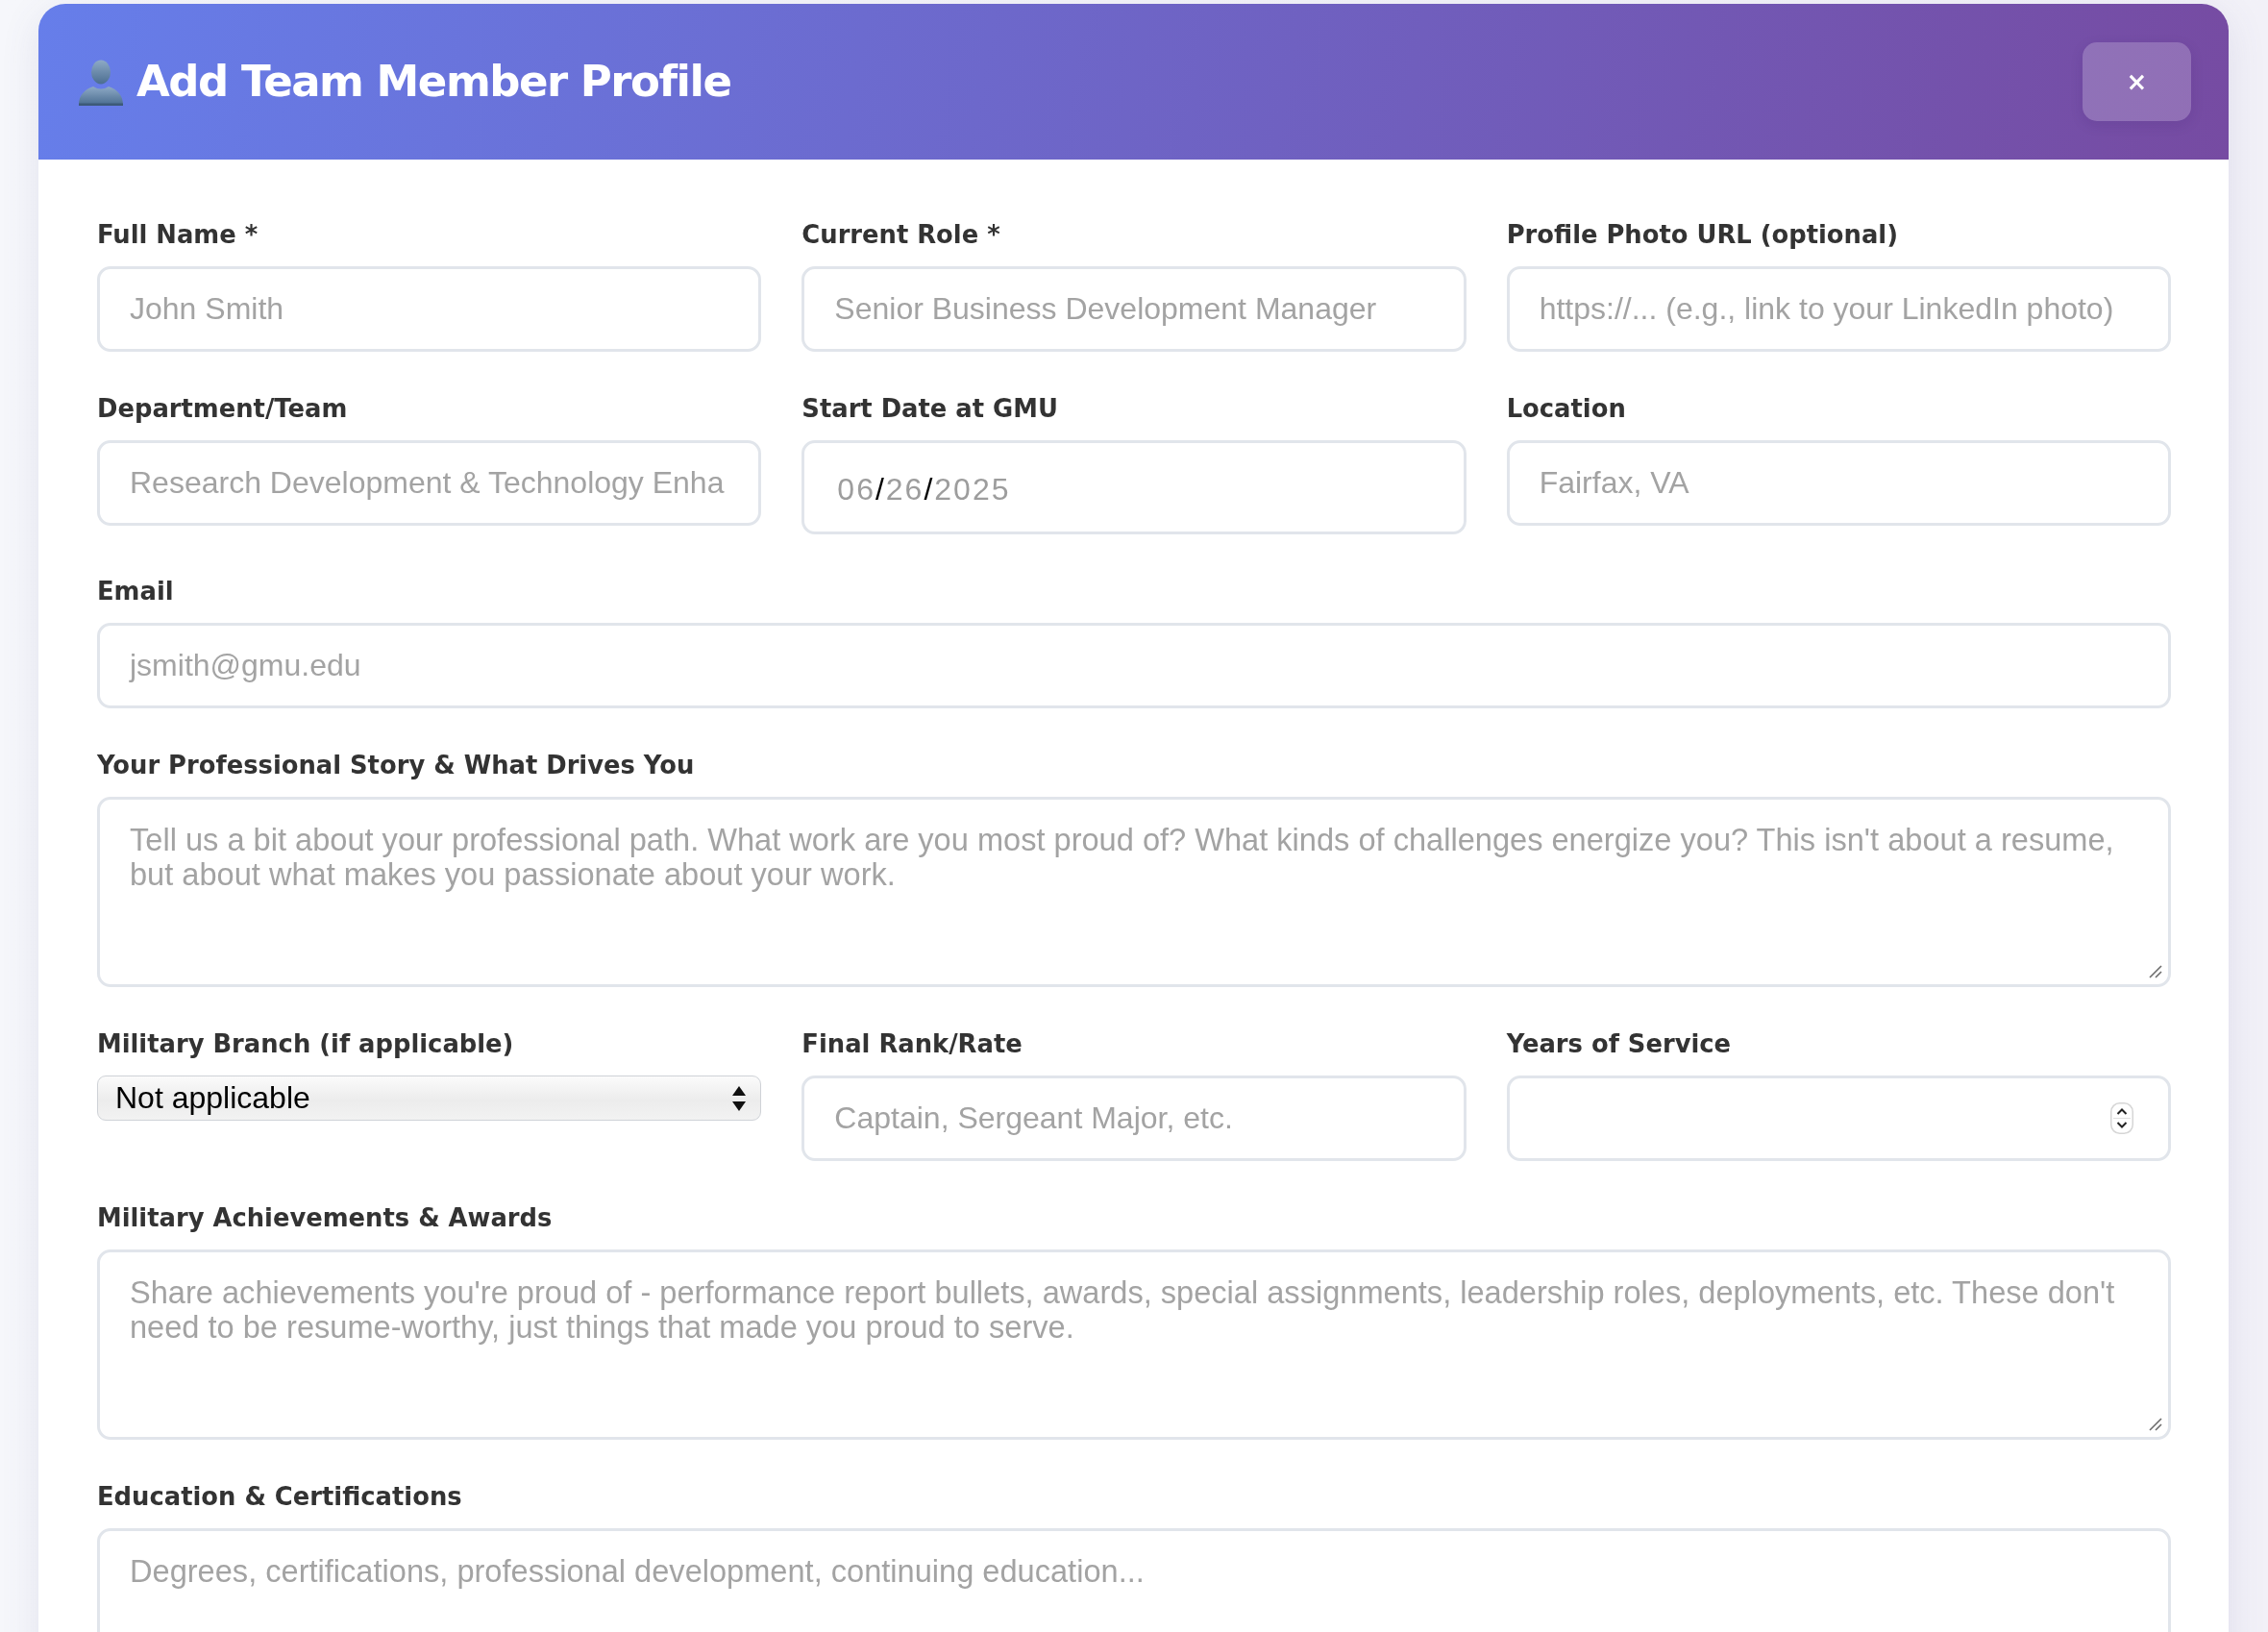 Image resolution: width=2268 pixels, height=1632 pixels. Describe the element at coordinates (900, 234) in the screenshot. I see `field-label: Current Role *` at that location.